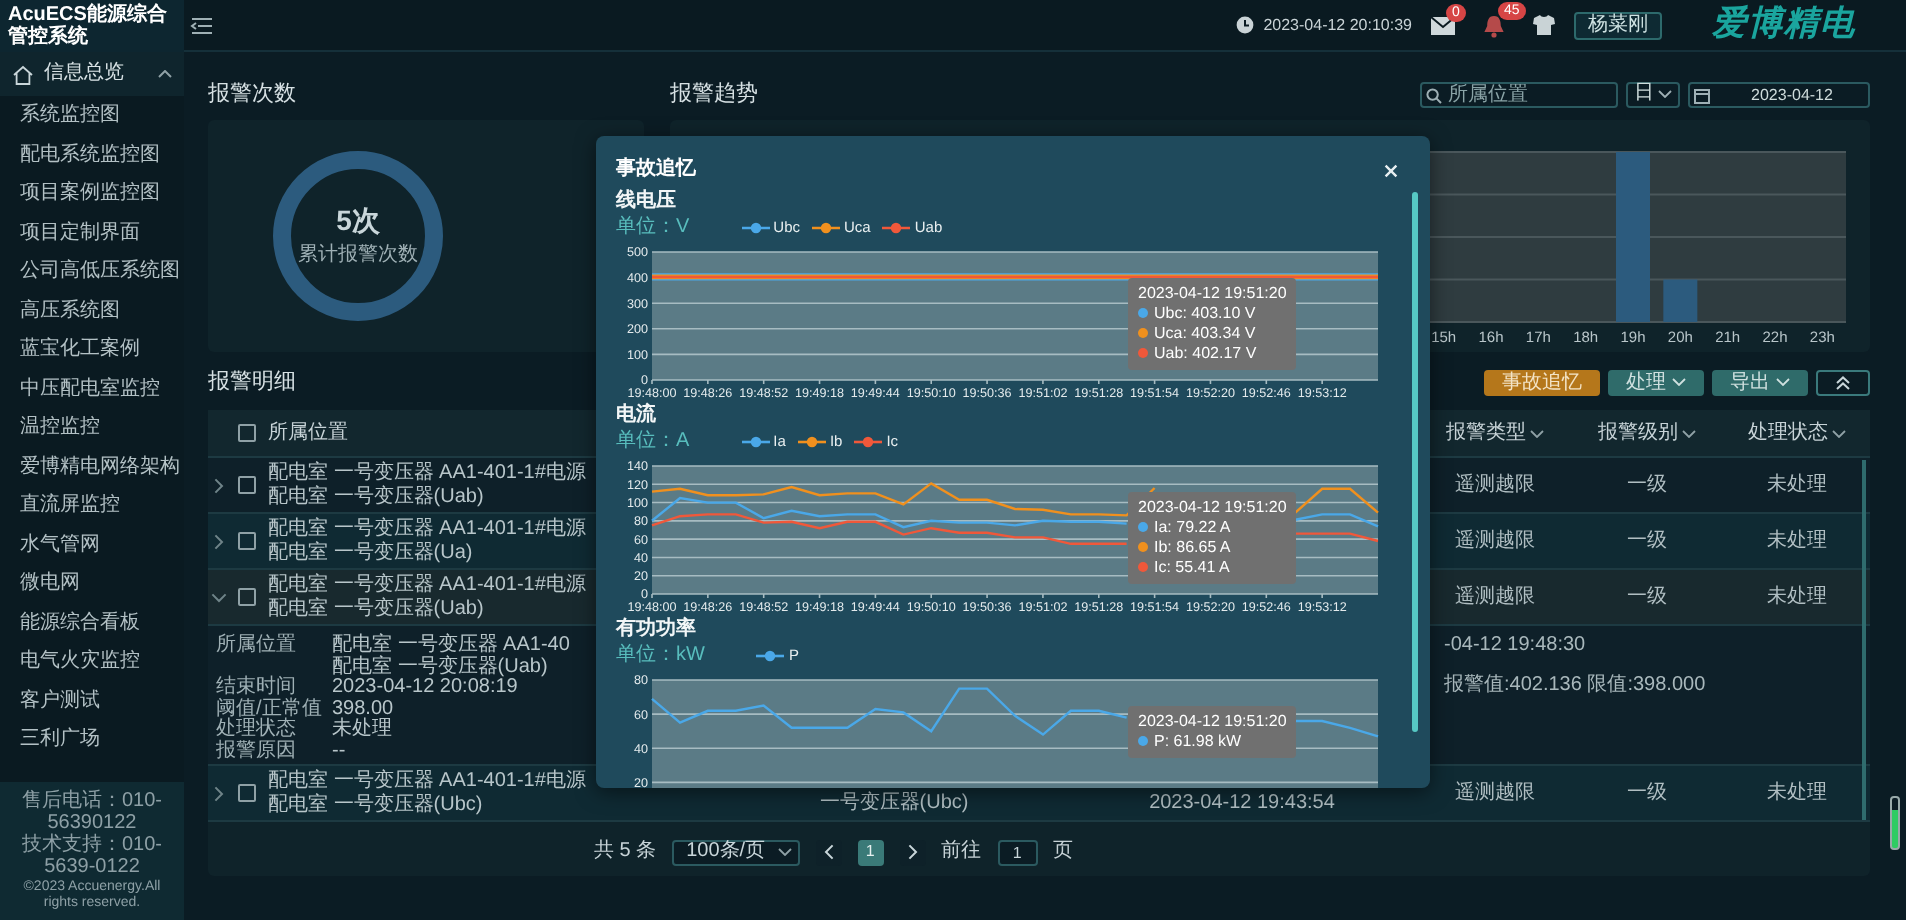 Image resolution: width=1906 pixels, height=920 pixels. I want to click on app-title: AcuECS能源综合管控系统, so click(92, 26).